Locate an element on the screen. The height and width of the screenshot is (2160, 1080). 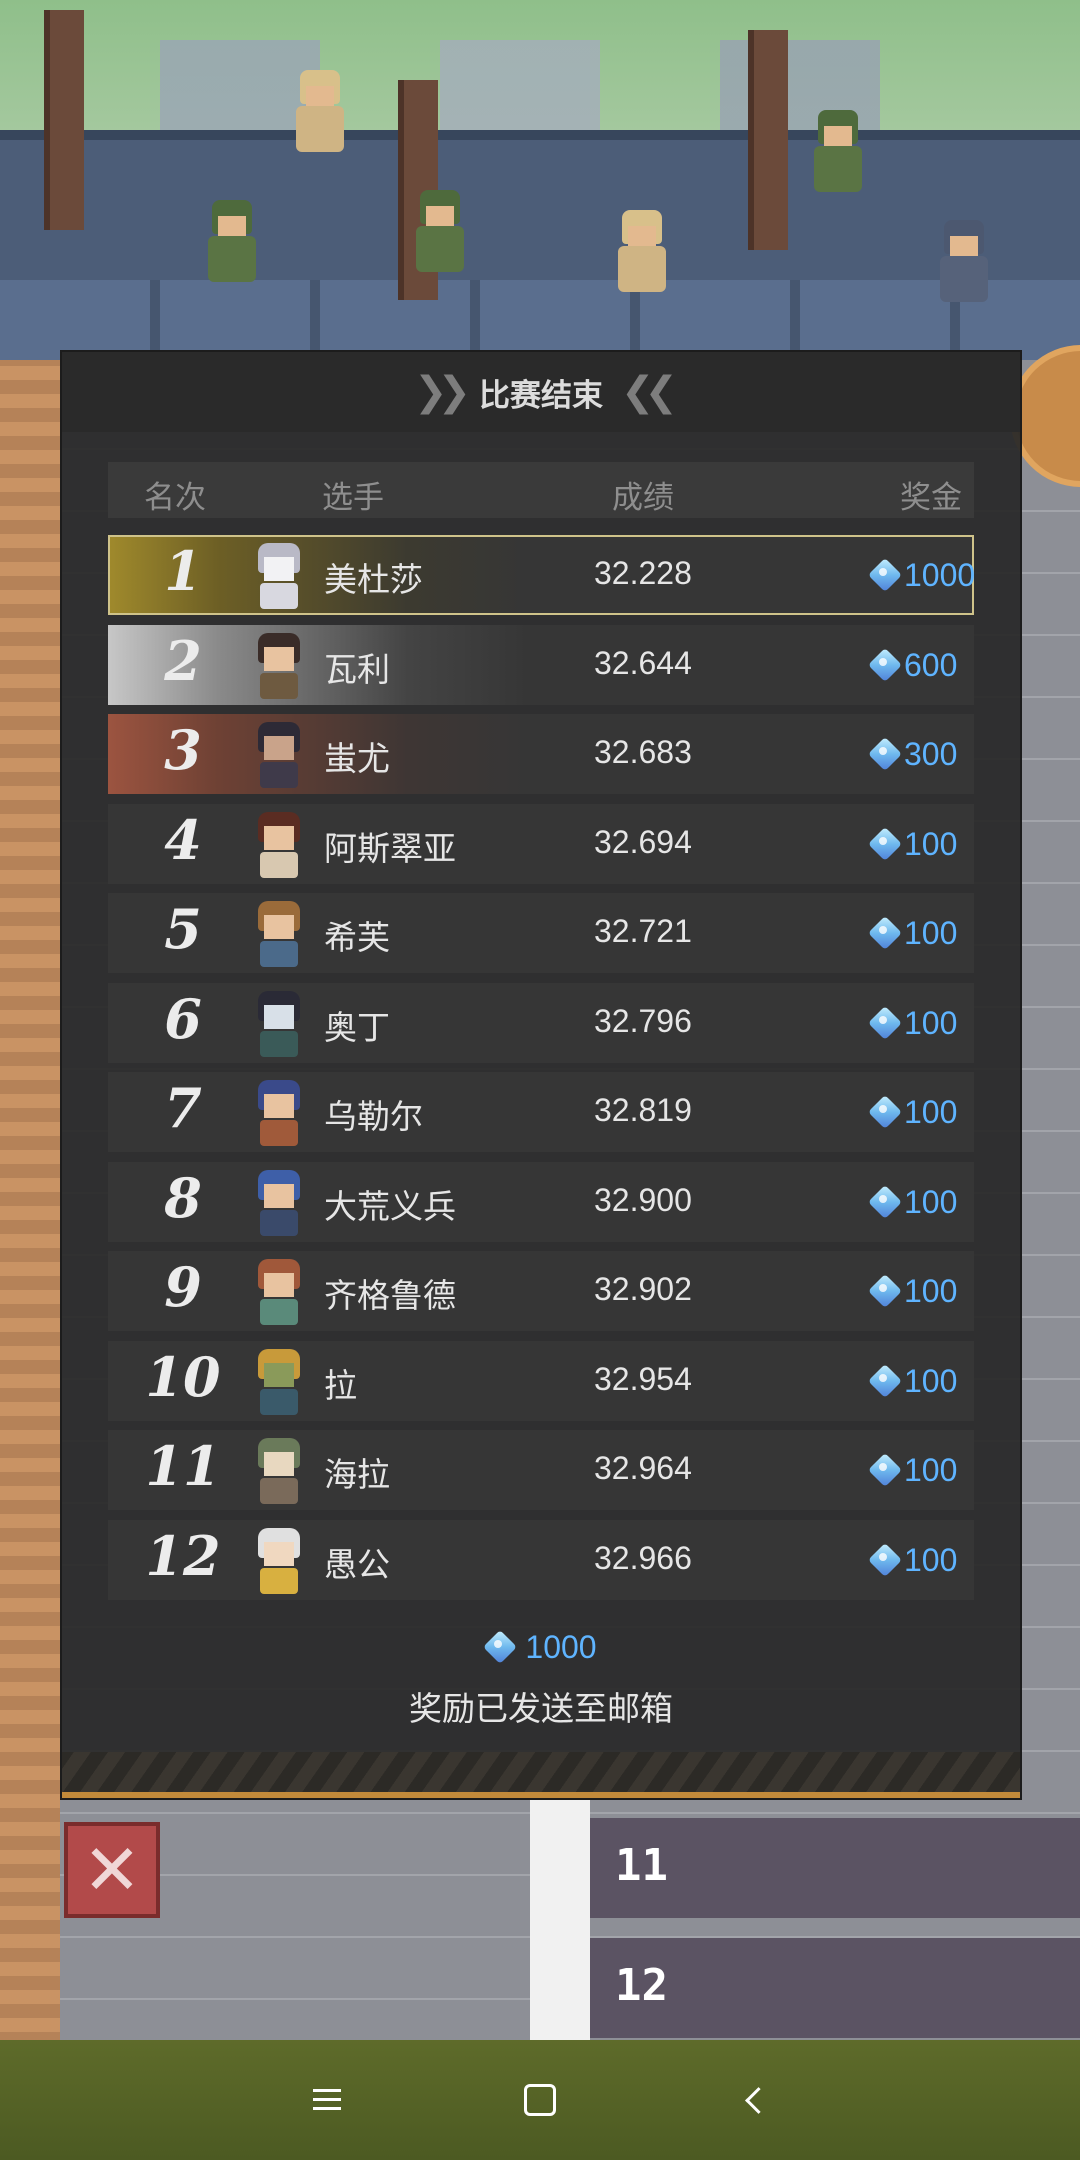
prize: 300 is located at coordinates (913, 754).